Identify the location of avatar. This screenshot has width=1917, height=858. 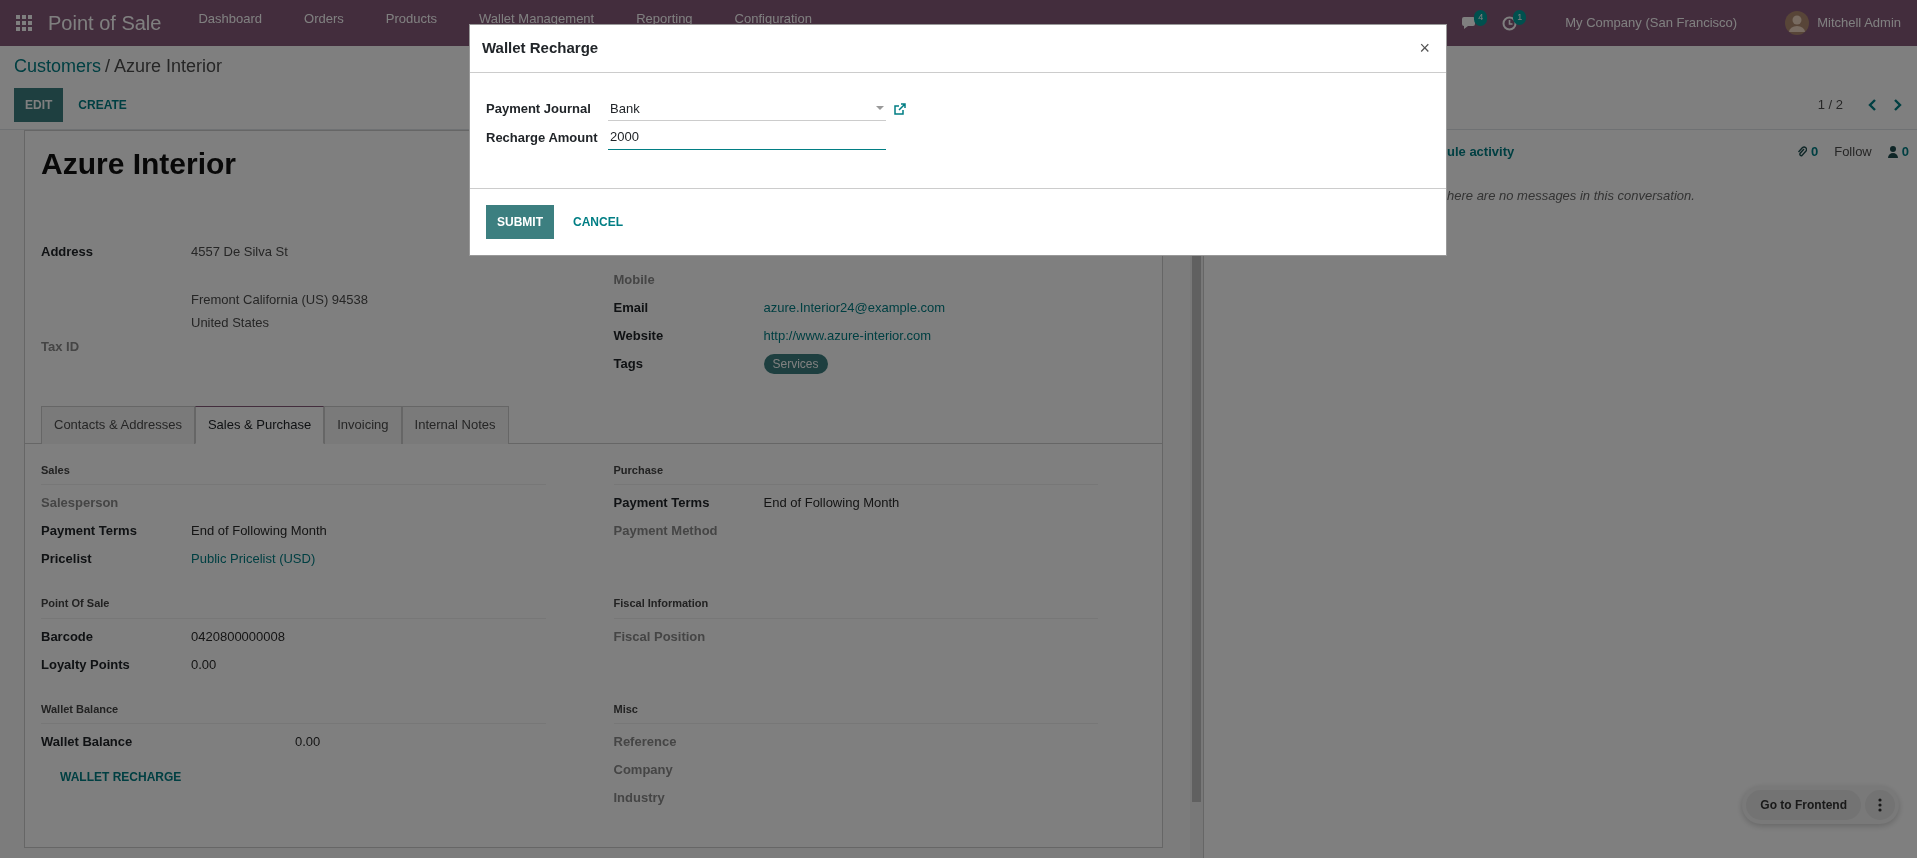
(1797, 23).